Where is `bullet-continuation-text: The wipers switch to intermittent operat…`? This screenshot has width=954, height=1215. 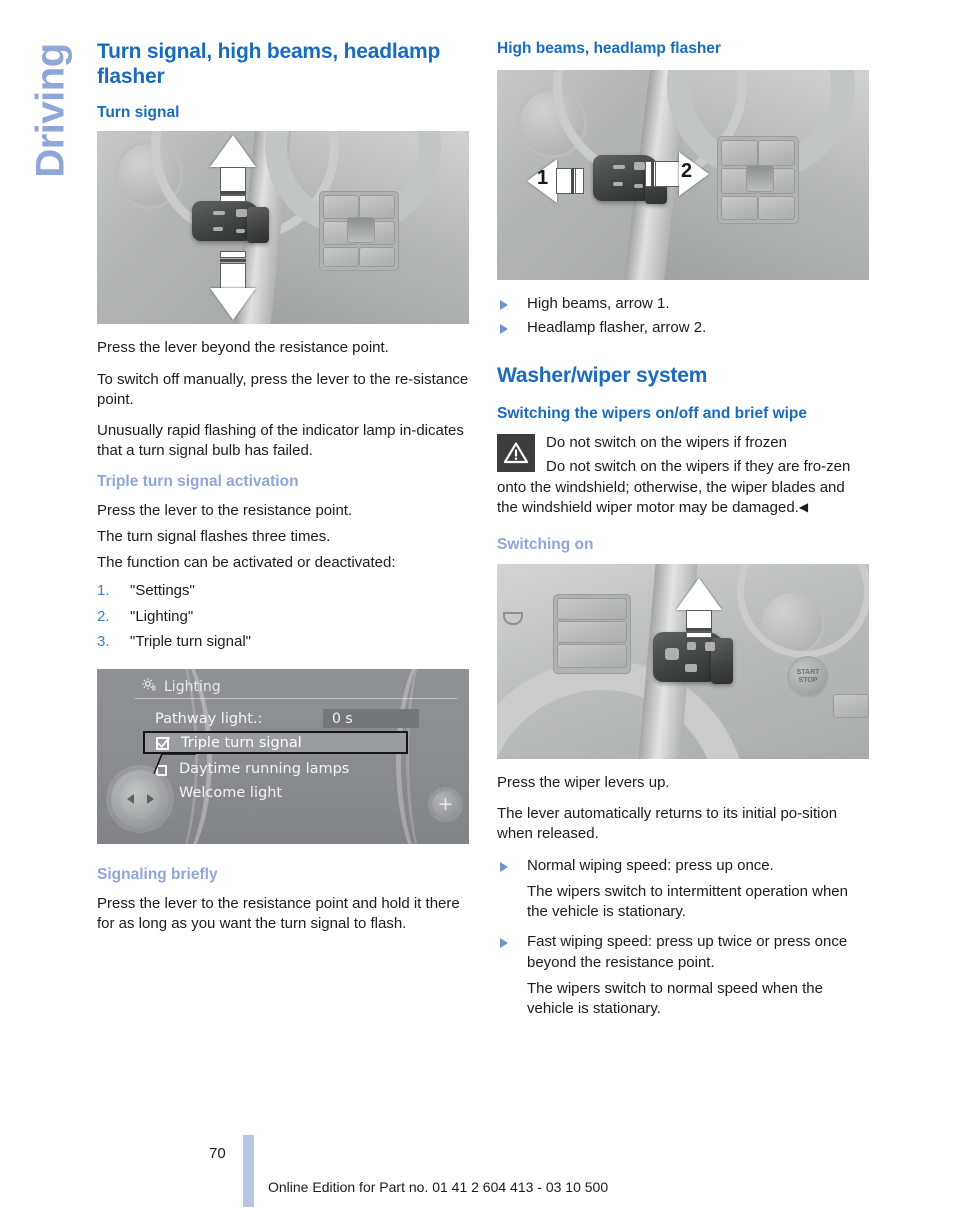 bullet-continuation-text: The wipers switch to intermittent operat… is located at coordinates (687, 901).